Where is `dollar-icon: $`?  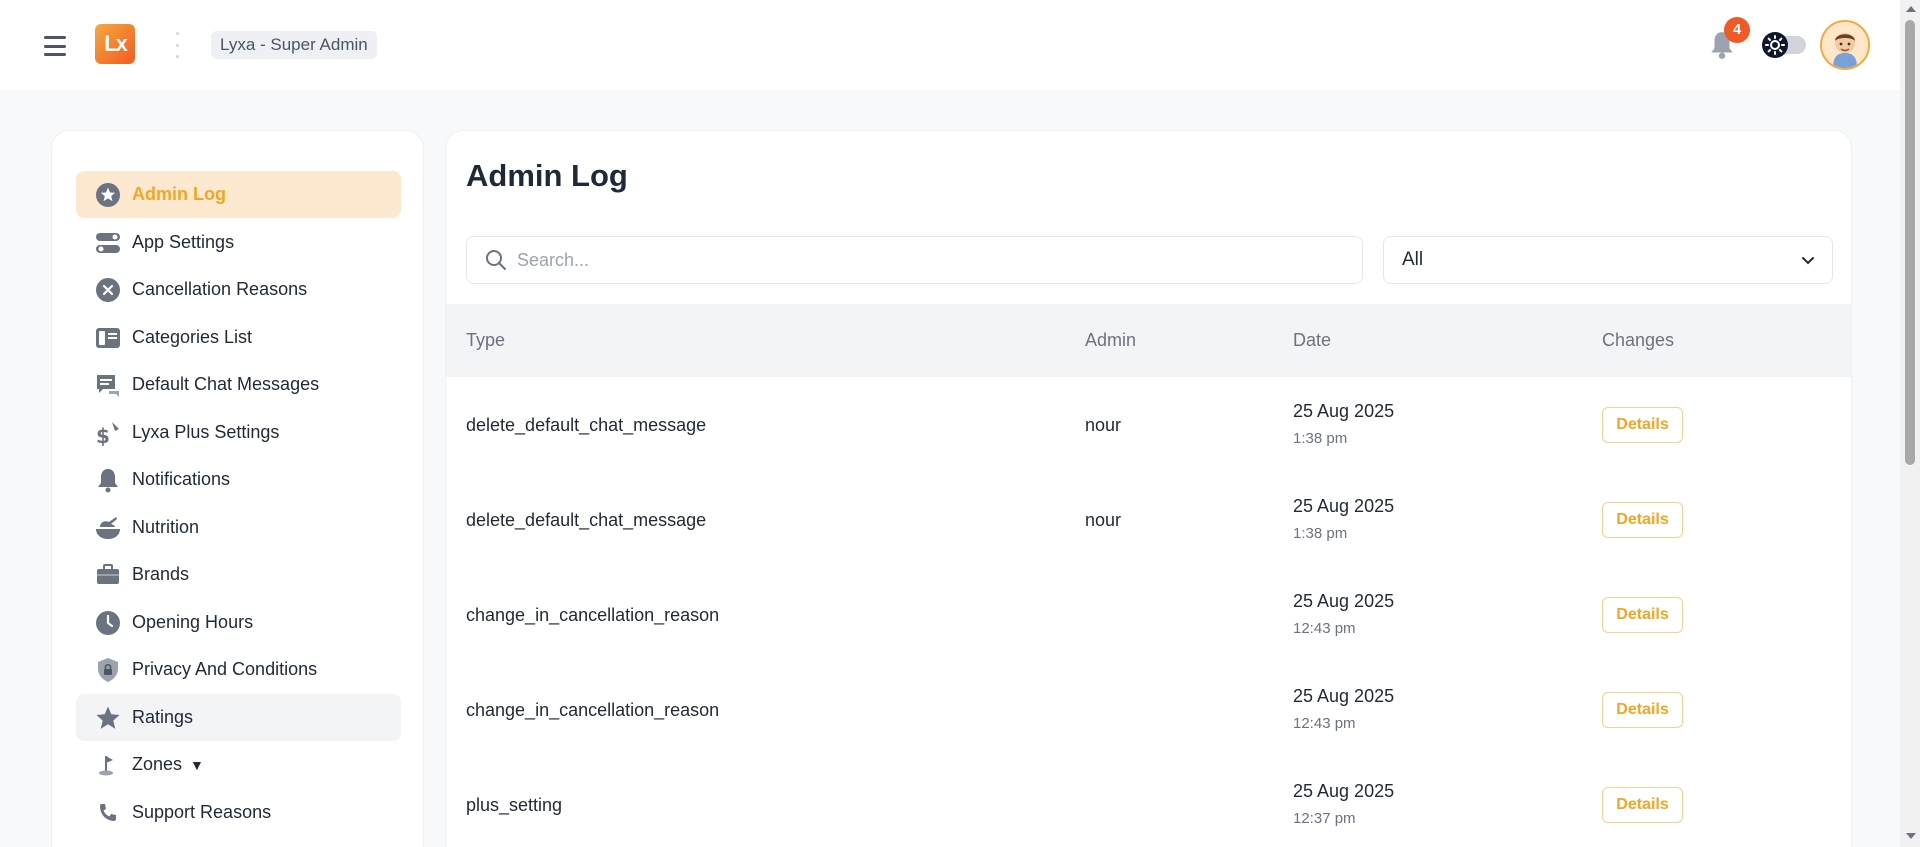 dollar-icon: $ is located at coordinates (108, 433).